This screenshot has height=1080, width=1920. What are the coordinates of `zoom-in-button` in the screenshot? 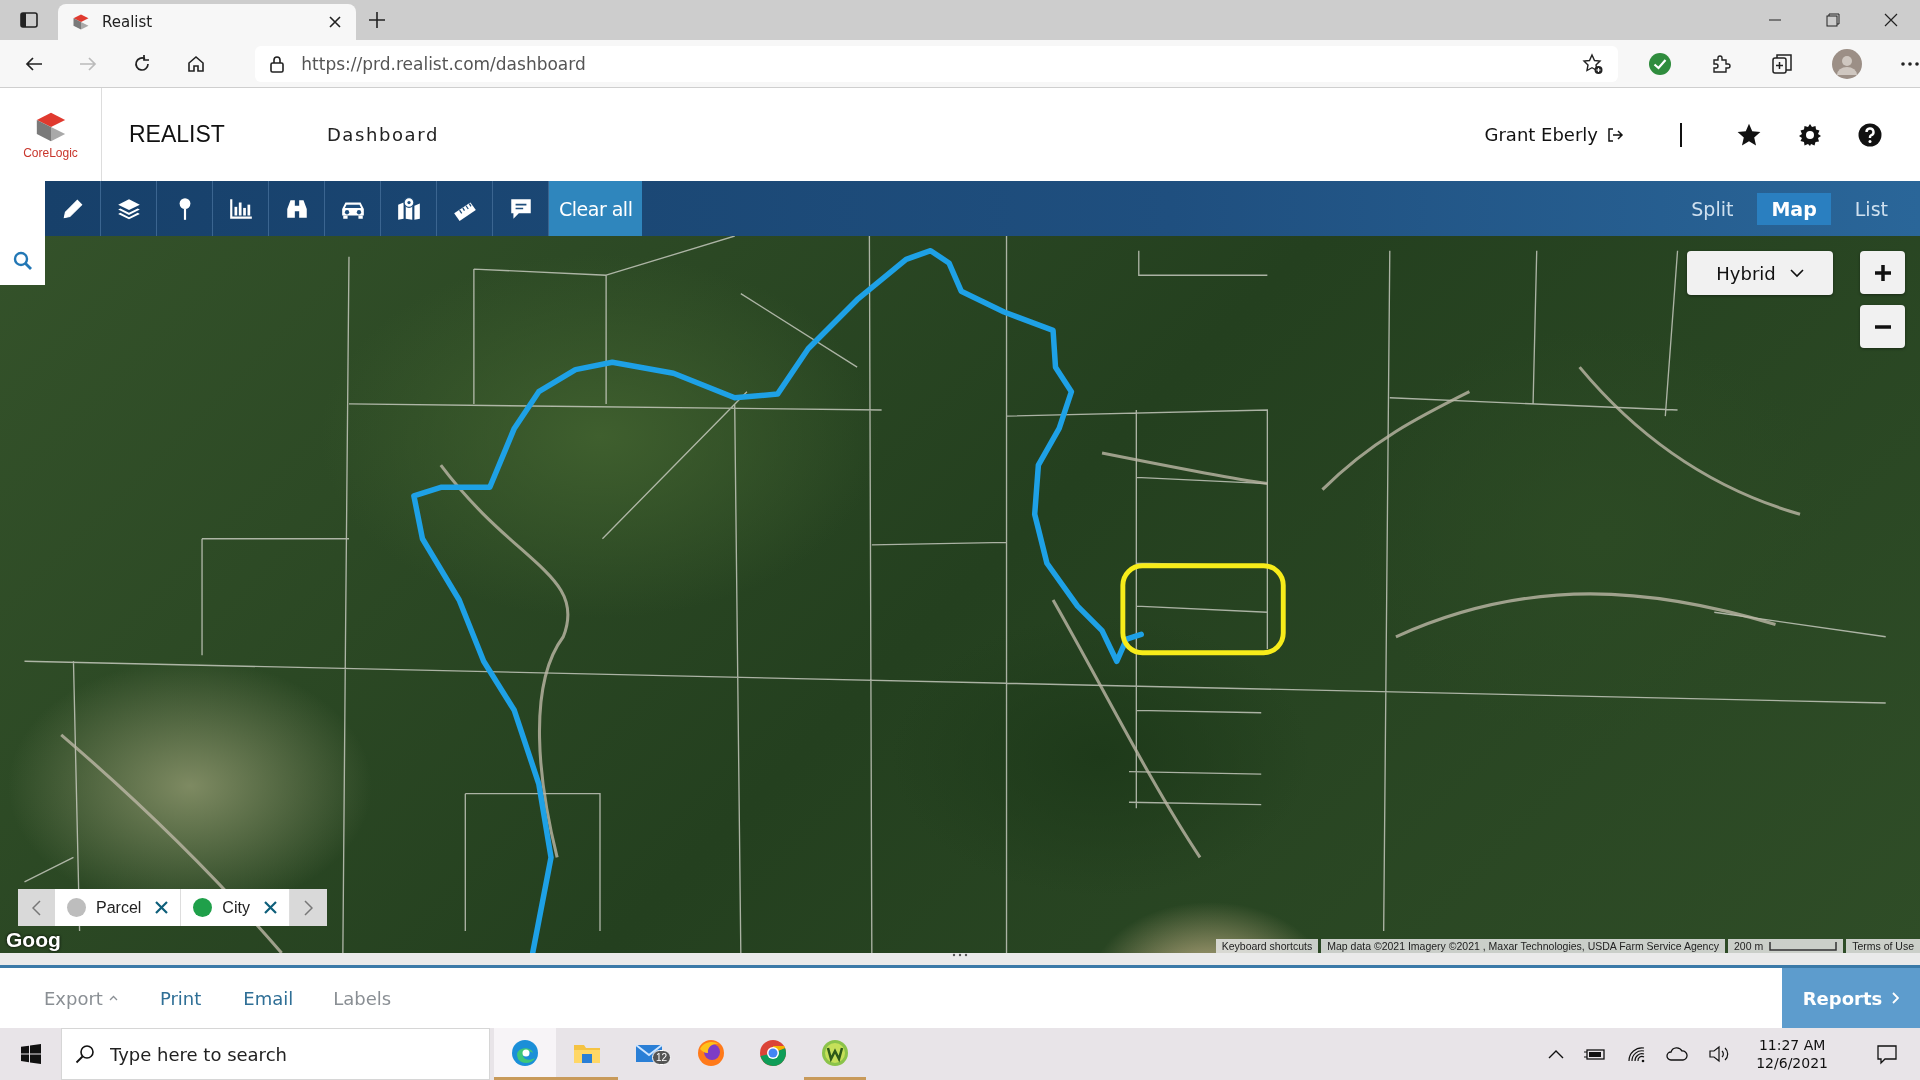 It's located at (1882, 272).